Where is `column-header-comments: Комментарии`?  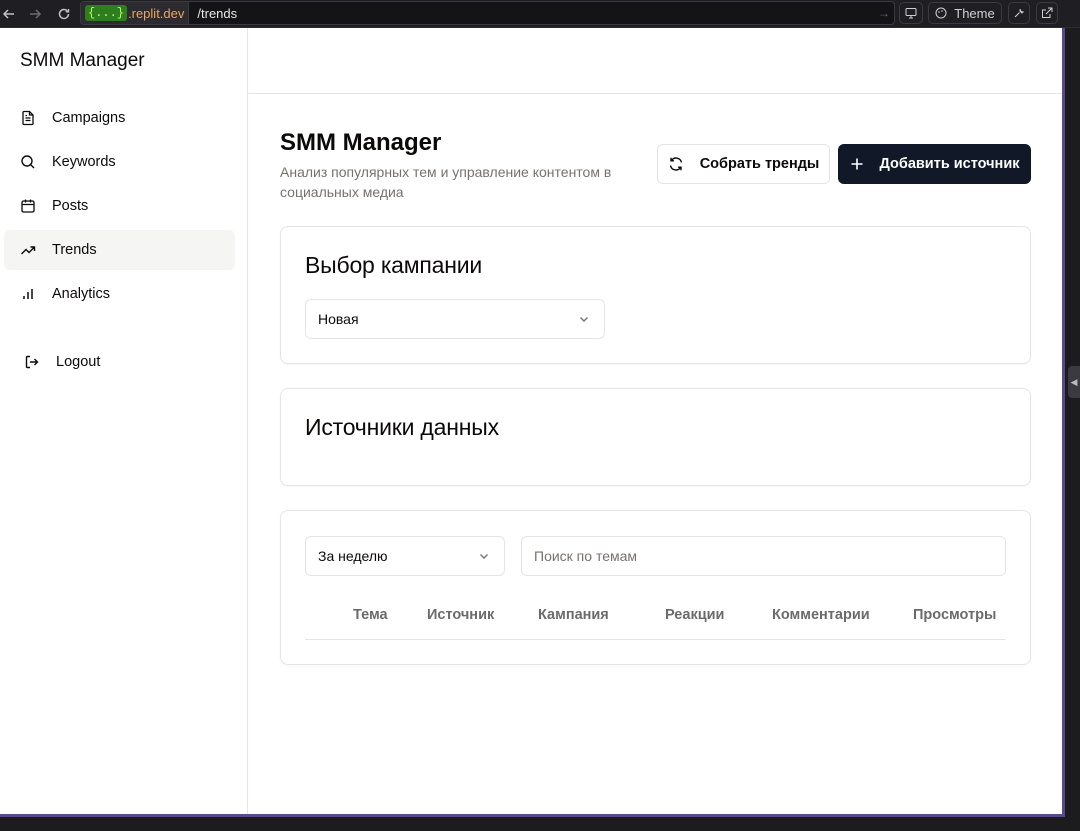 column-header-comments: Комментарии is located at coordinates (821, 615).